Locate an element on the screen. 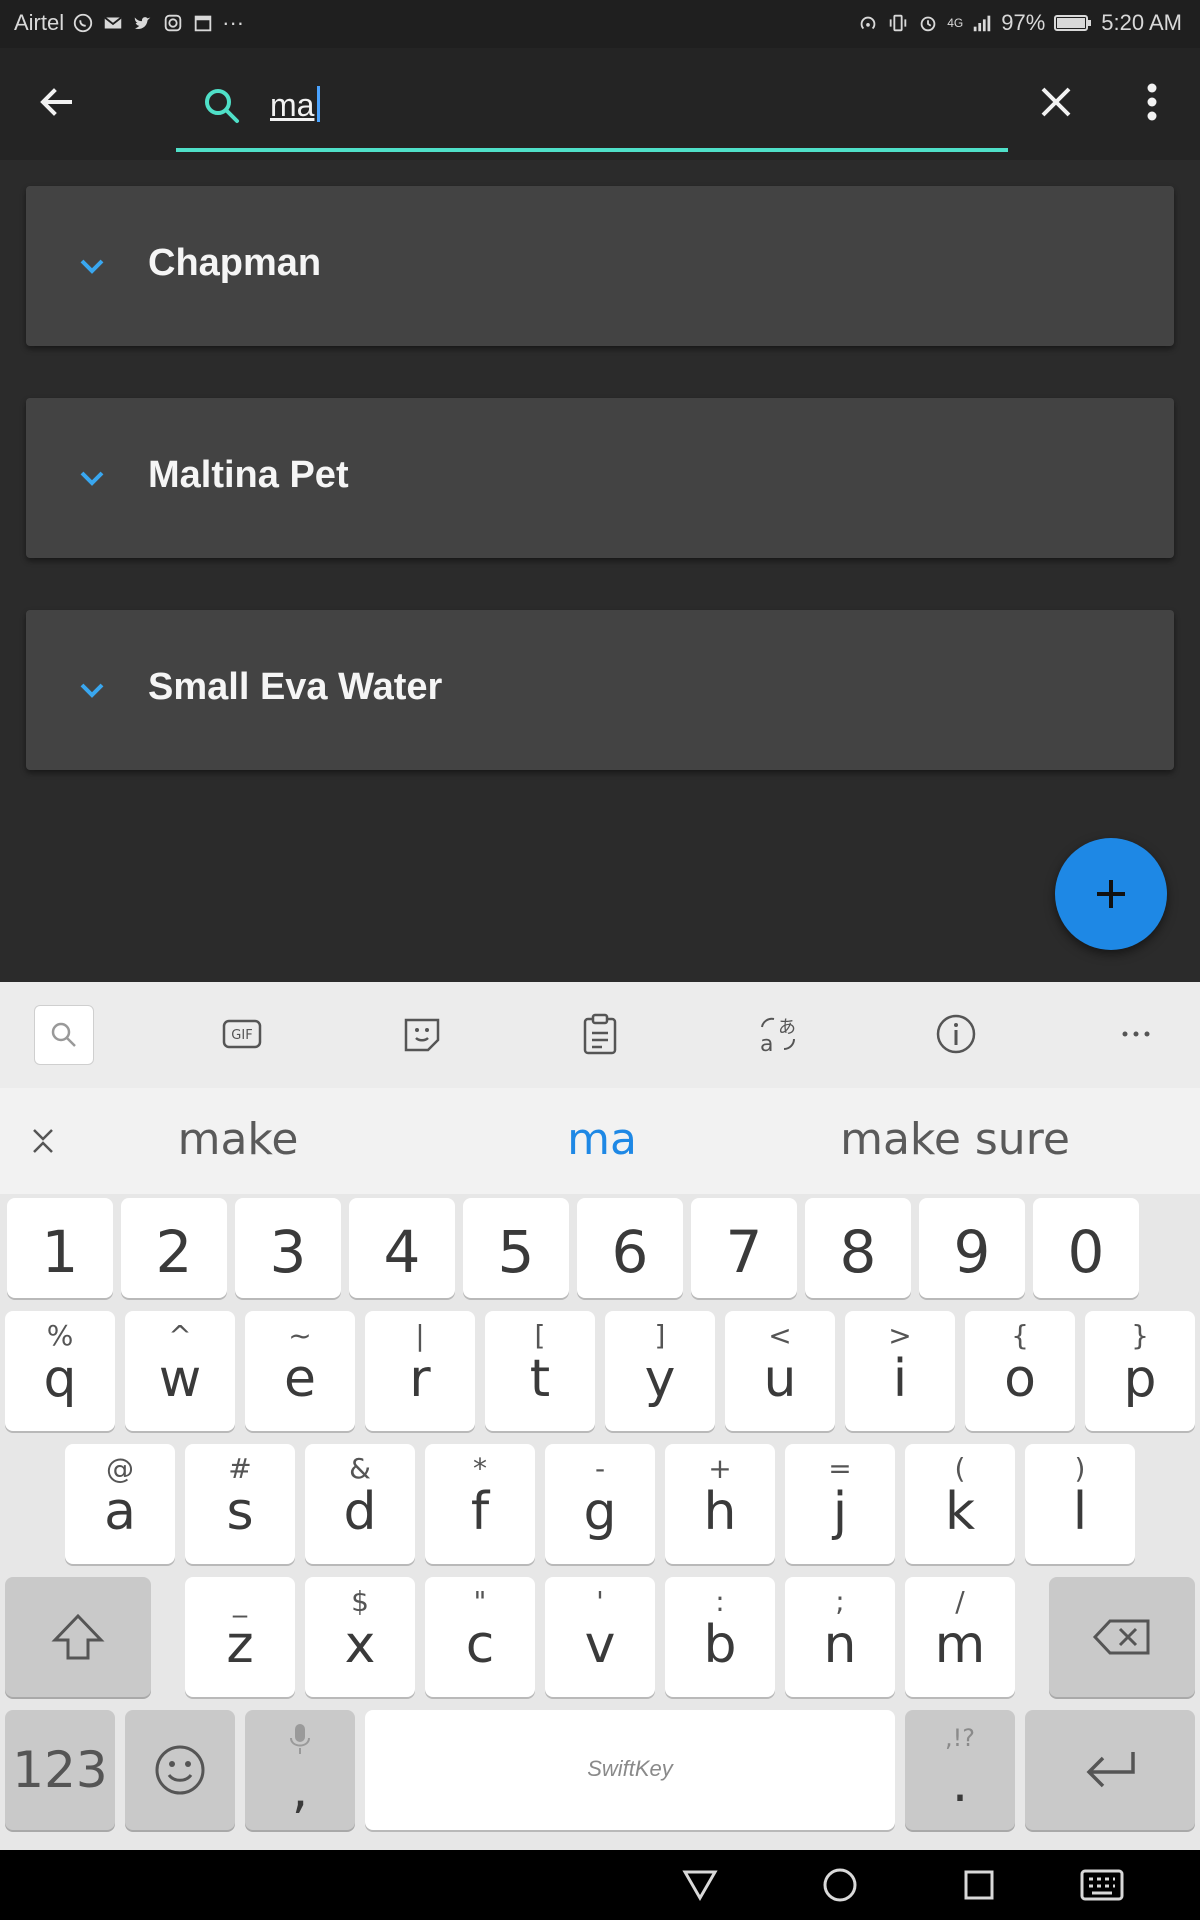 This screenshot has height=1920, width=1200. recents-square-icon is located at coordinates (979, 1885).